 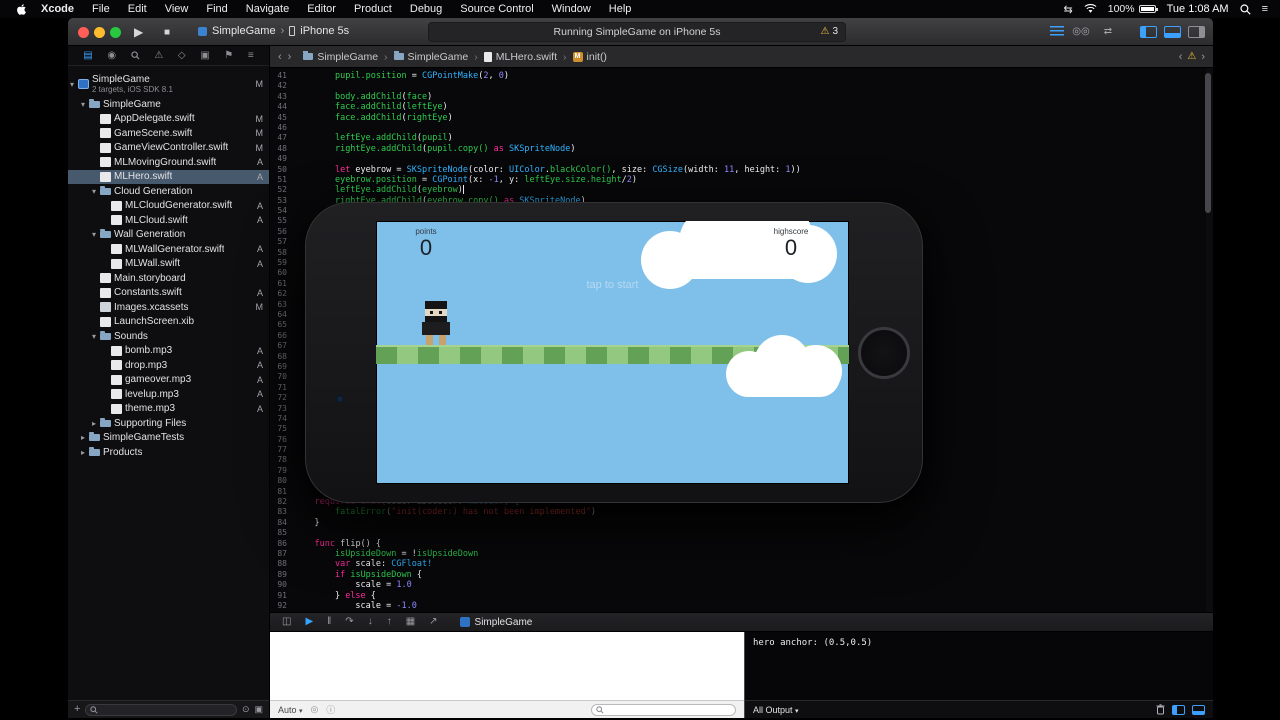 I want to click on menu-clock: Tue 1:08 AM, so click(x=1198, y=9).